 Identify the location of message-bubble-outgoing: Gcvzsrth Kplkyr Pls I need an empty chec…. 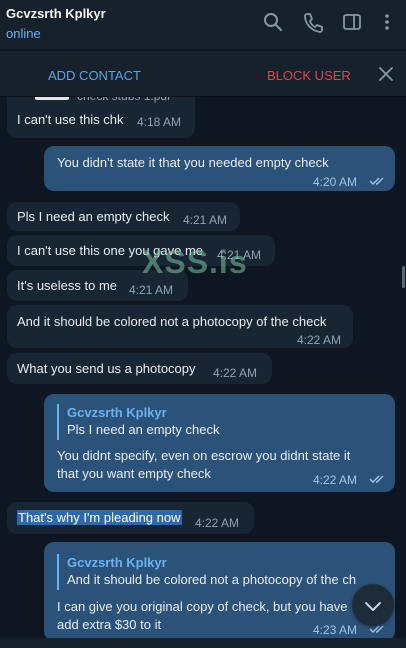
(219, 443).